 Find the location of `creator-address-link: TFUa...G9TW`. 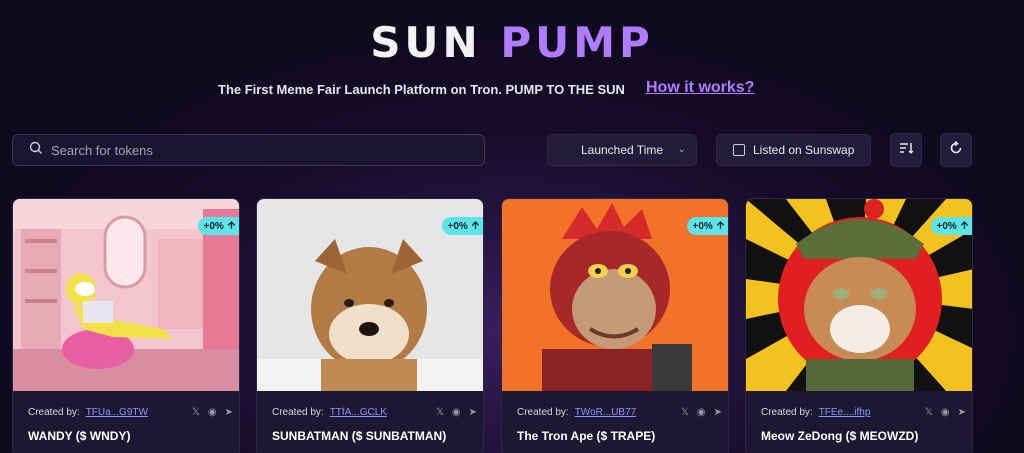

creator-address-link: TFUa...G9TW is located at coordinates (117, 412).